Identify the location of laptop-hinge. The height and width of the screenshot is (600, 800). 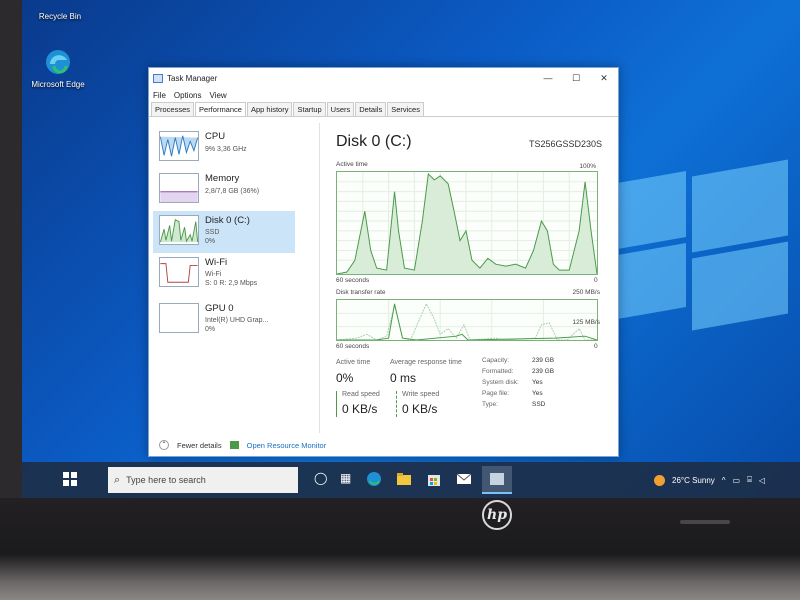
(705, 522).